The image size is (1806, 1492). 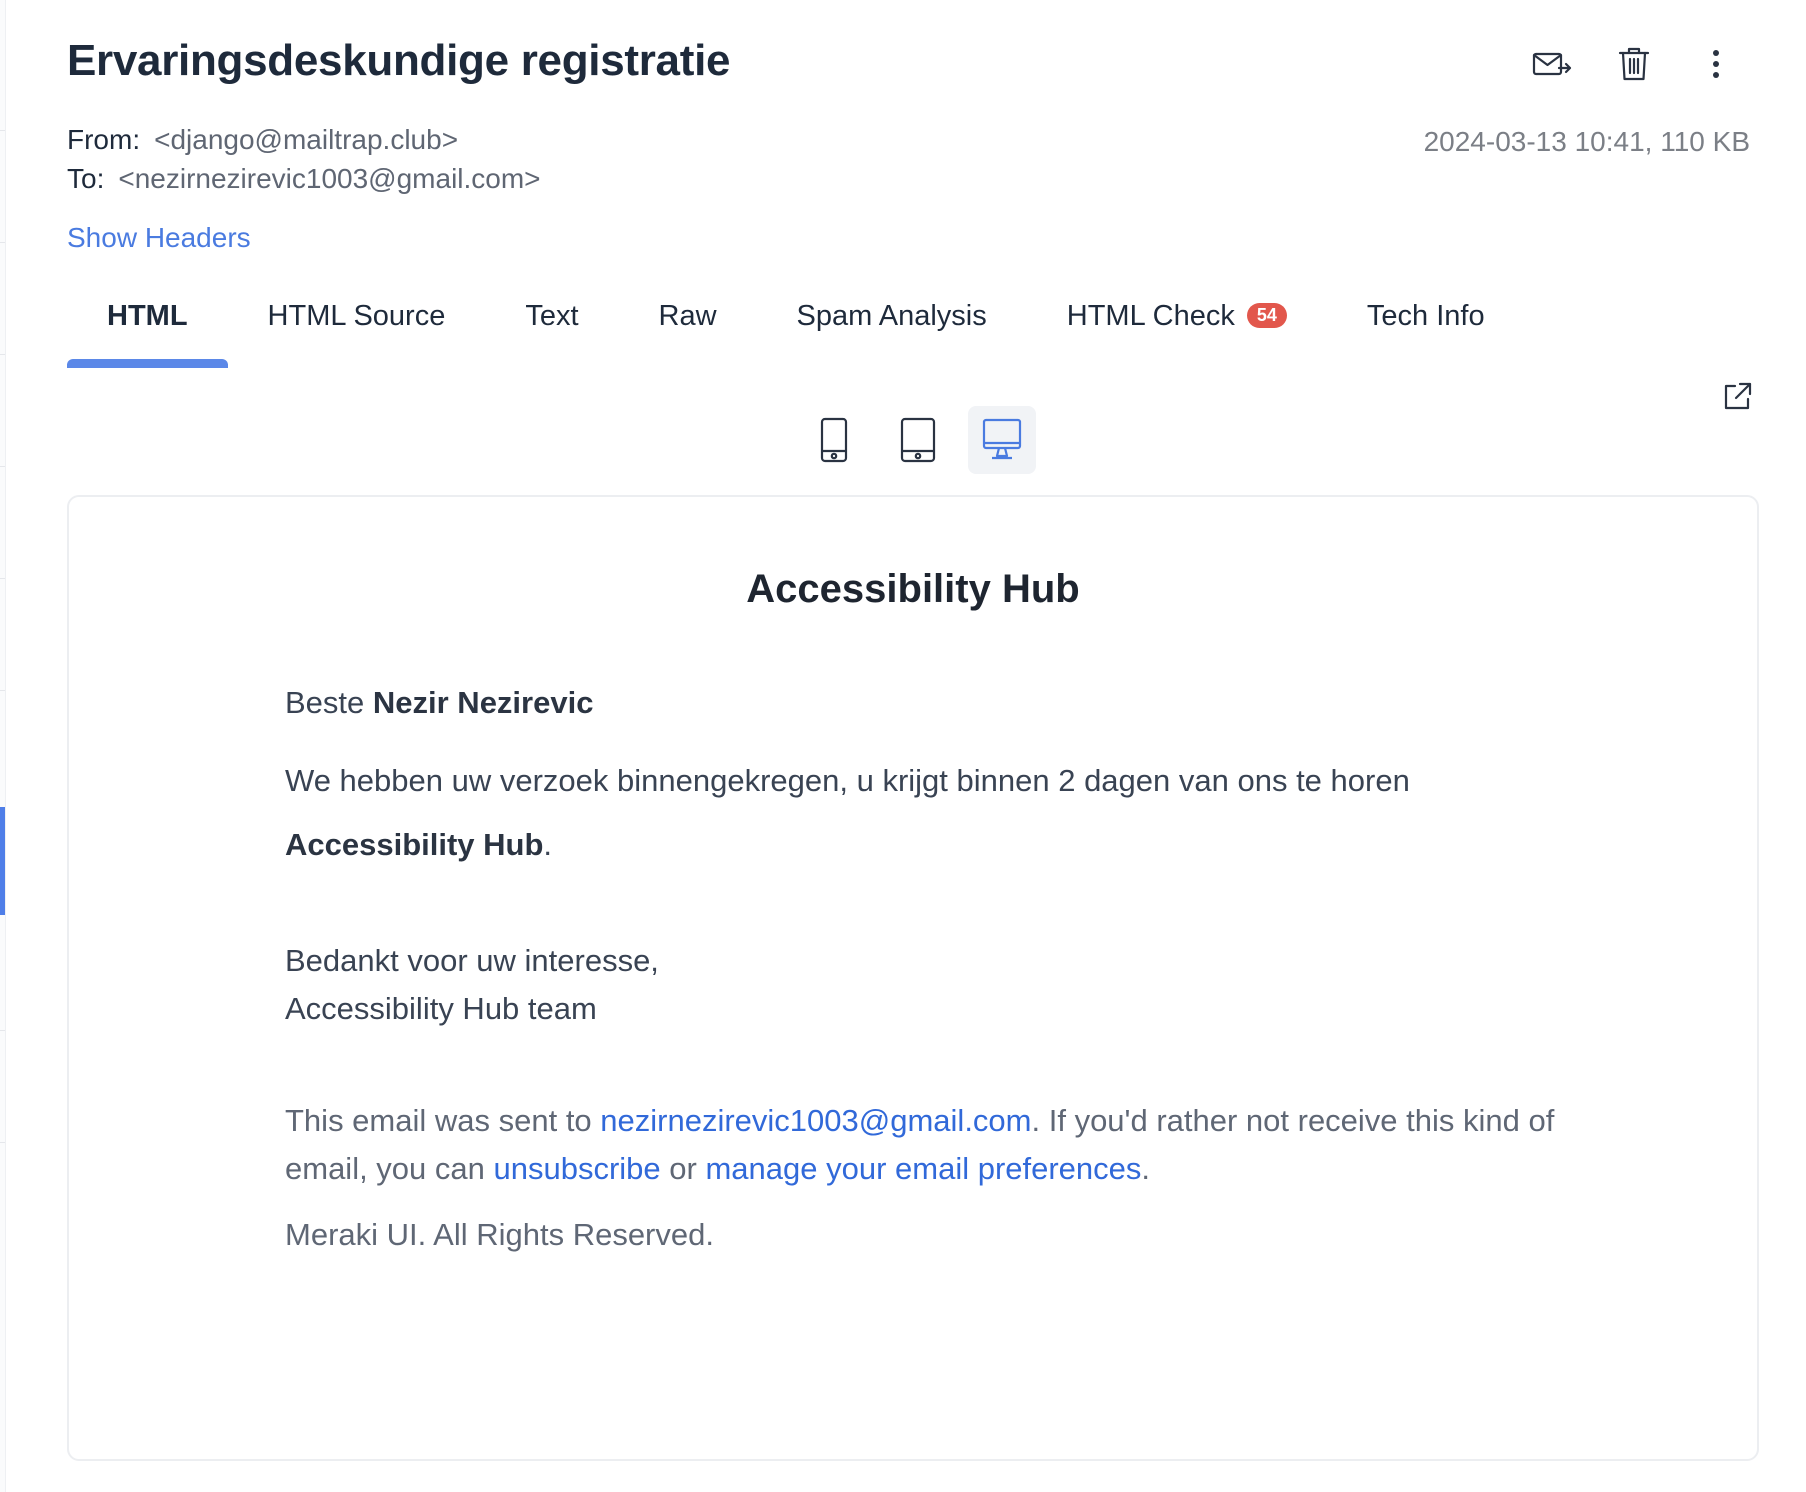 I want to click on recipient-email-link: nezirnezirevic1003@gmail.com, so click(x=815, y=1120).